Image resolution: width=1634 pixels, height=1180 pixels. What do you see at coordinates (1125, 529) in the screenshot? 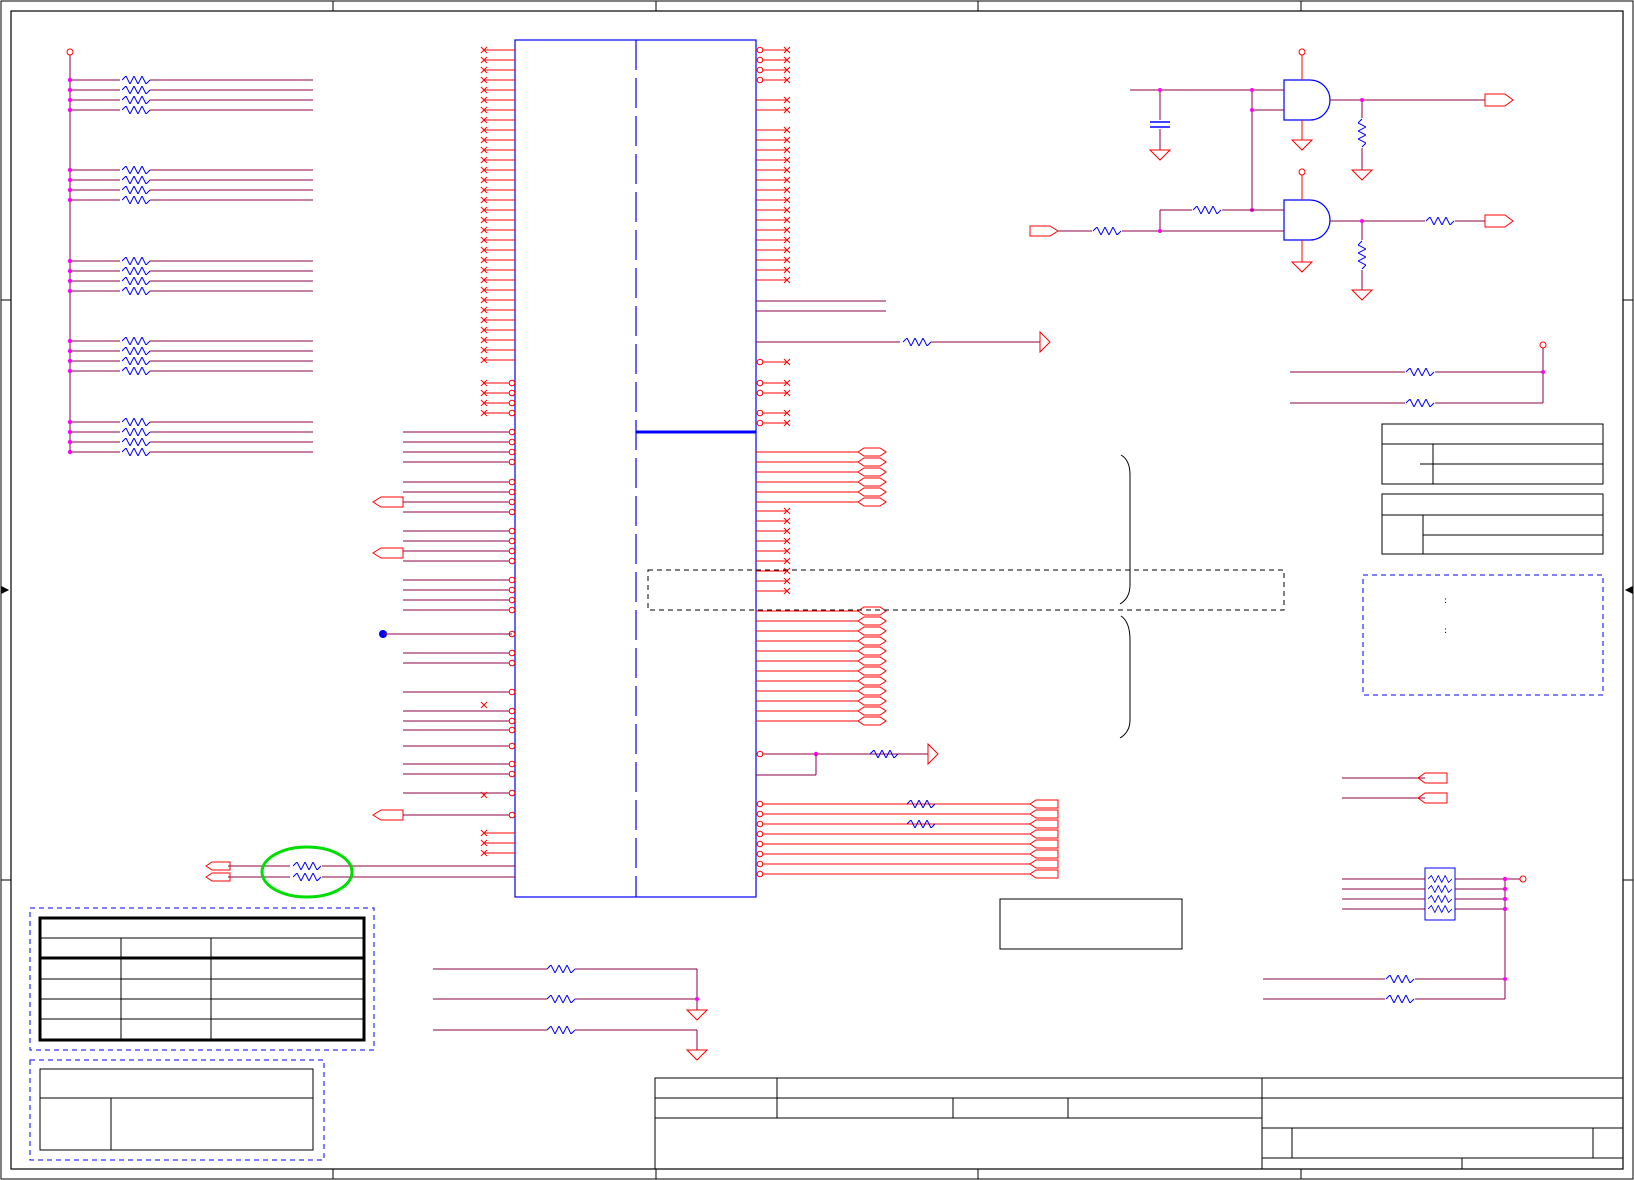
I see `brace-upper` at bounding box center [1125, 529].